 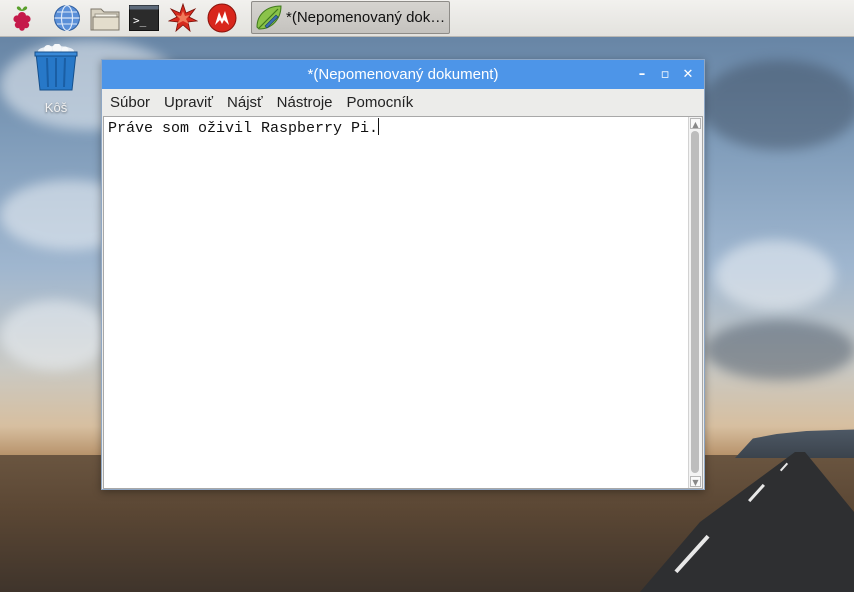 I want to click on terminal-icon: >_, so click(x=144, y=18).